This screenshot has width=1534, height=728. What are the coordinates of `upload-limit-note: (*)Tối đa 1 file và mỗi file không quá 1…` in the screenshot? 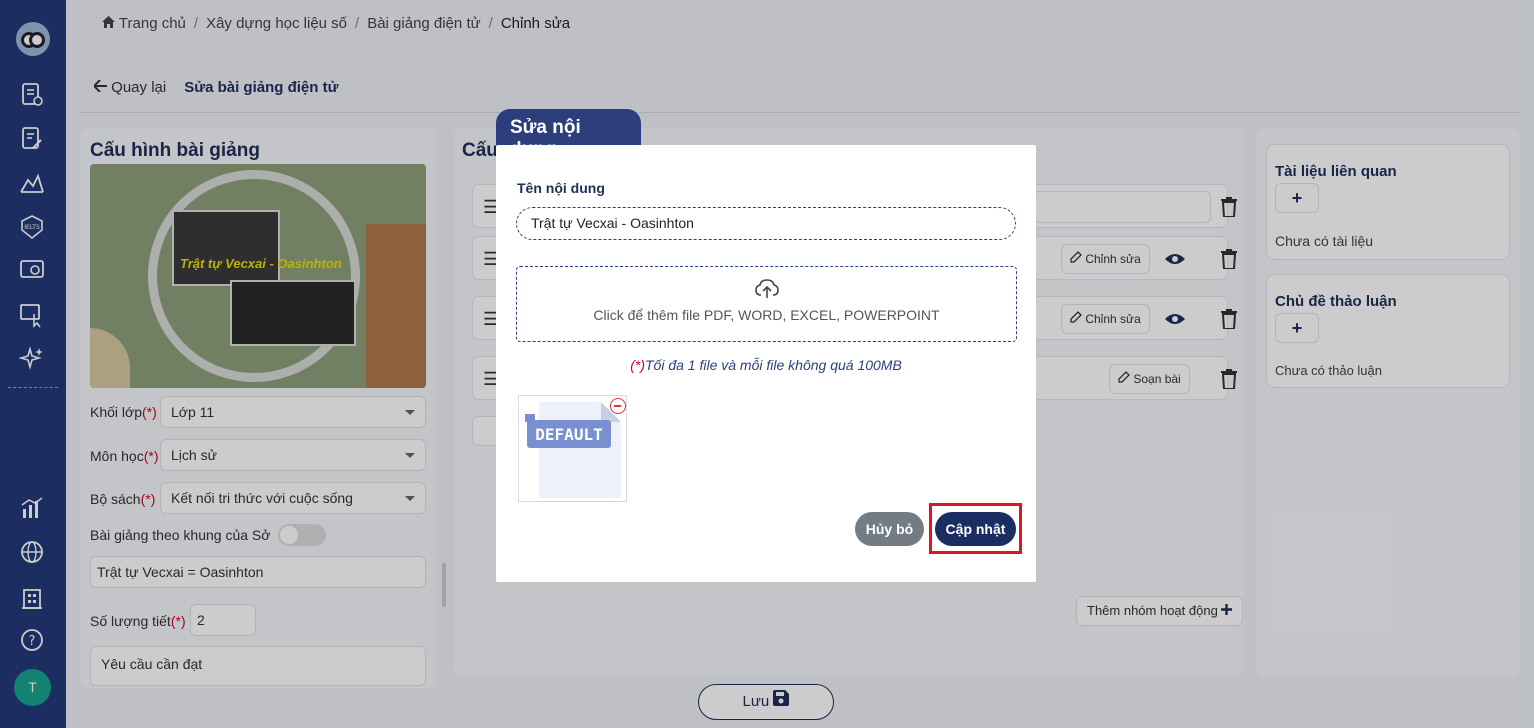 It's located at (766, 365).